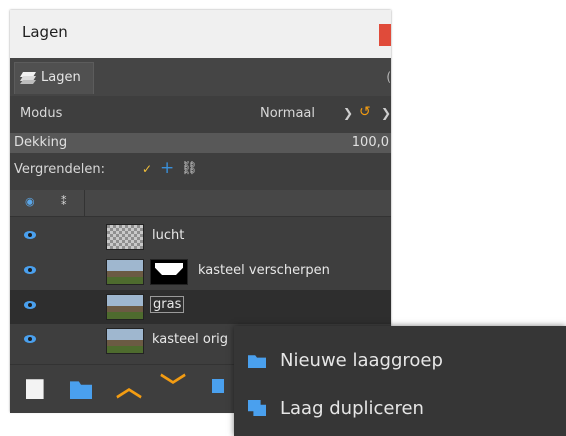  I want to click on lock-label: Vergrendelen:, so click(60, 169).